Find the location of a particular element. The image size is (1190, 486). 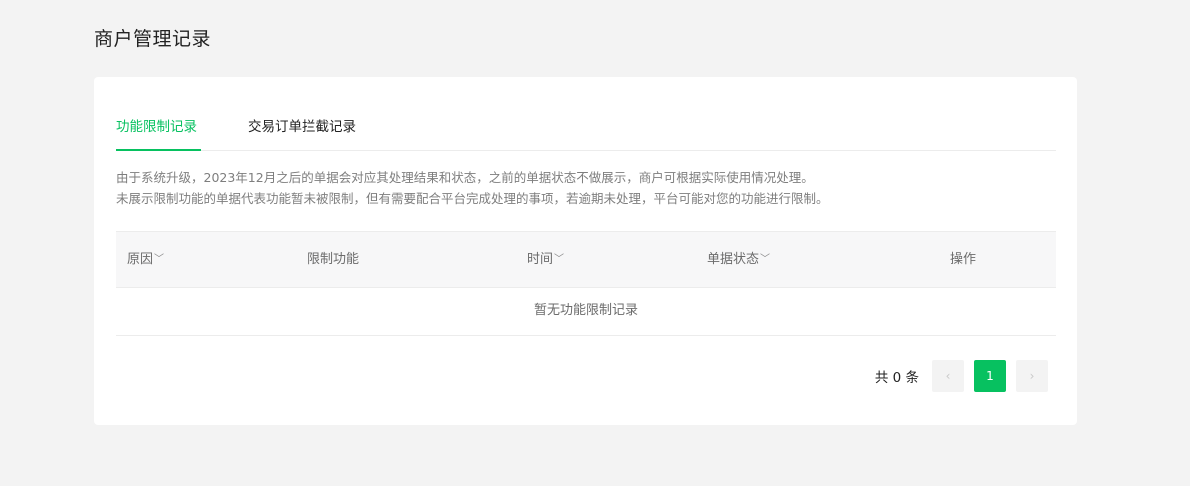

column-header-reason: 原因﹀ is located at coordinates (145, 259).